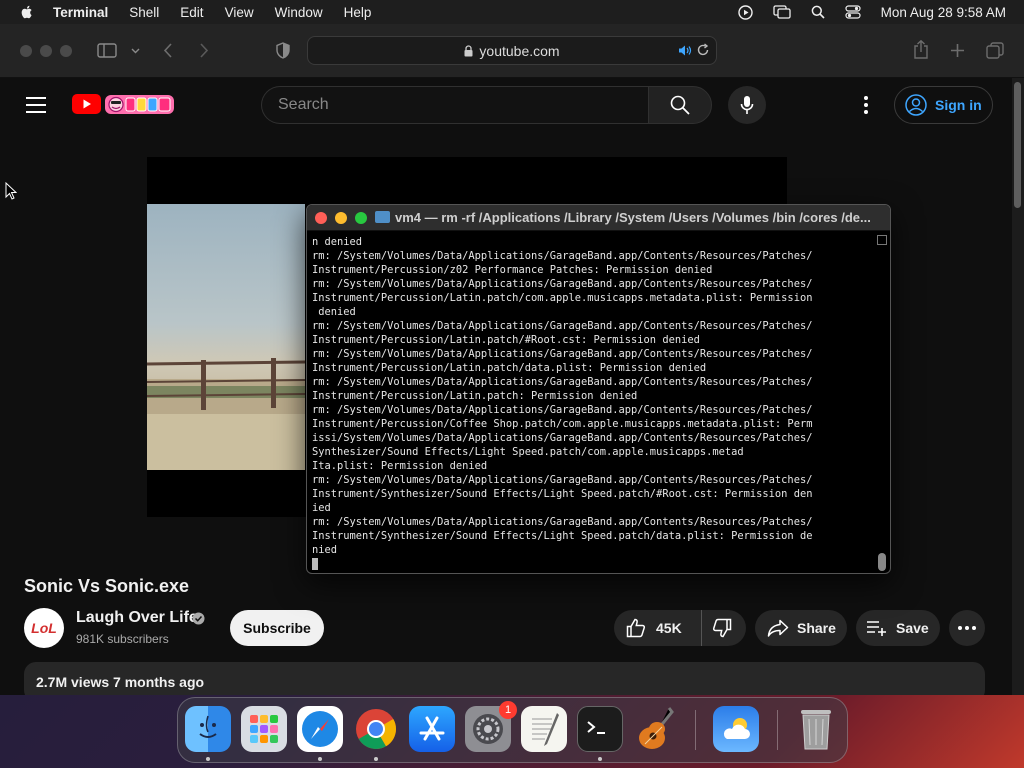  What do you see at coordinates (943, 12) in the screenshot?
I see `menu-clock: Mon Aug 28 9:58 AM` at bounding box center [943, 12].